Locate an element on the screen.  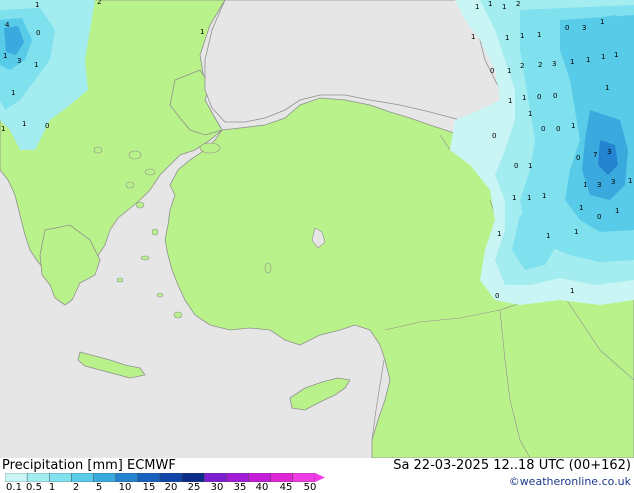
scale-label: 45 is located at coordinates (286, 487).